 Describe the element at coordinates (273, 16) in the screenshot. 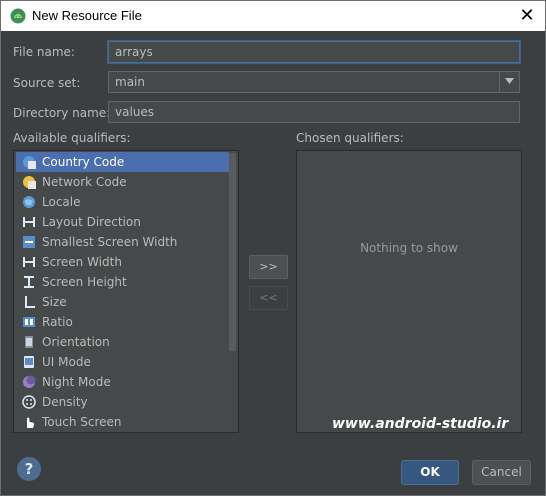

I see `title-bar: New Resource File ✕` at that location.